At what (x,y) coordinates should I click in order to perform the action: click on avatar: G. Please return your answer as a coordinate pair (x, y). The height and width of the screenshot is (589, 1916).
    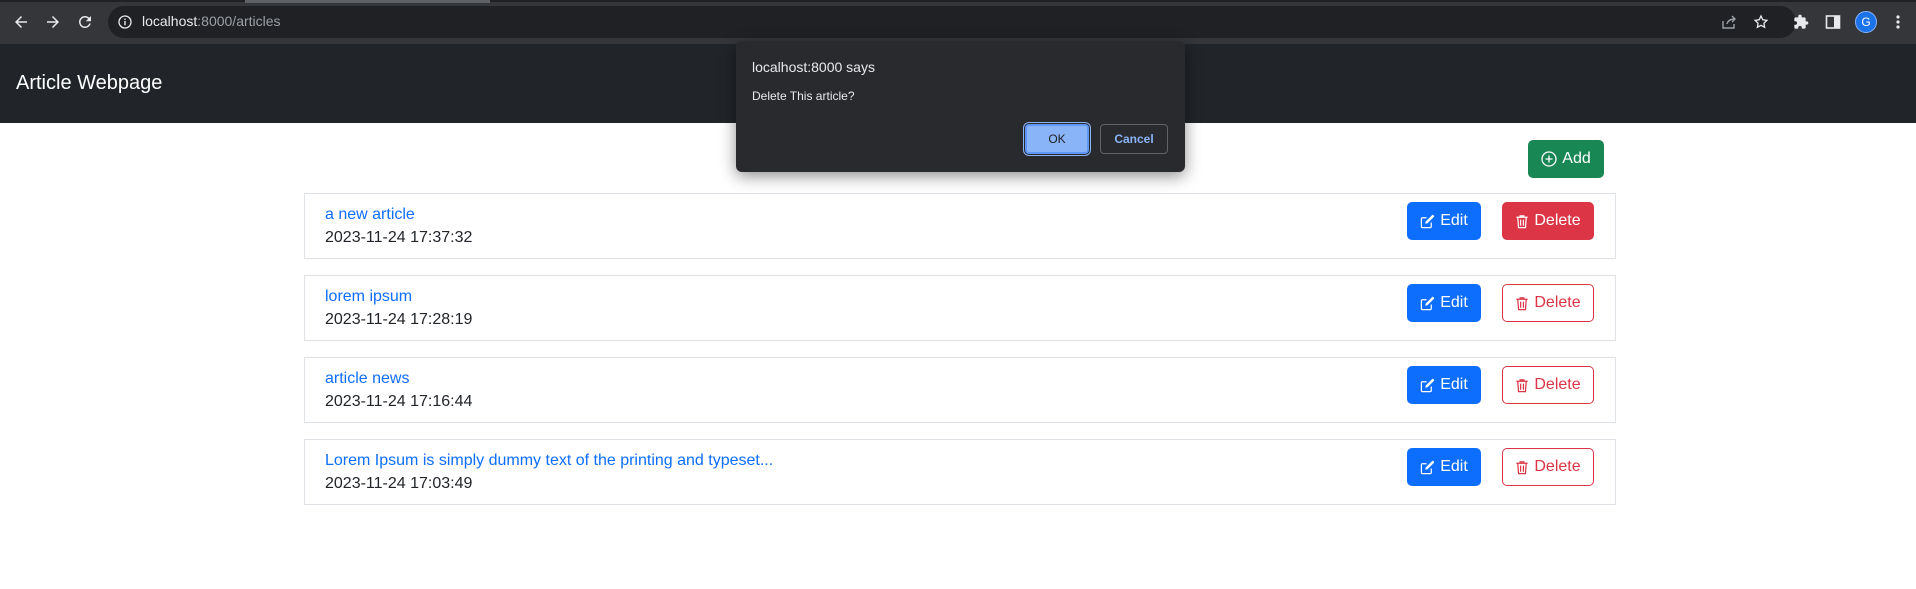
    Looking at the image, I should click on (1866, 22).